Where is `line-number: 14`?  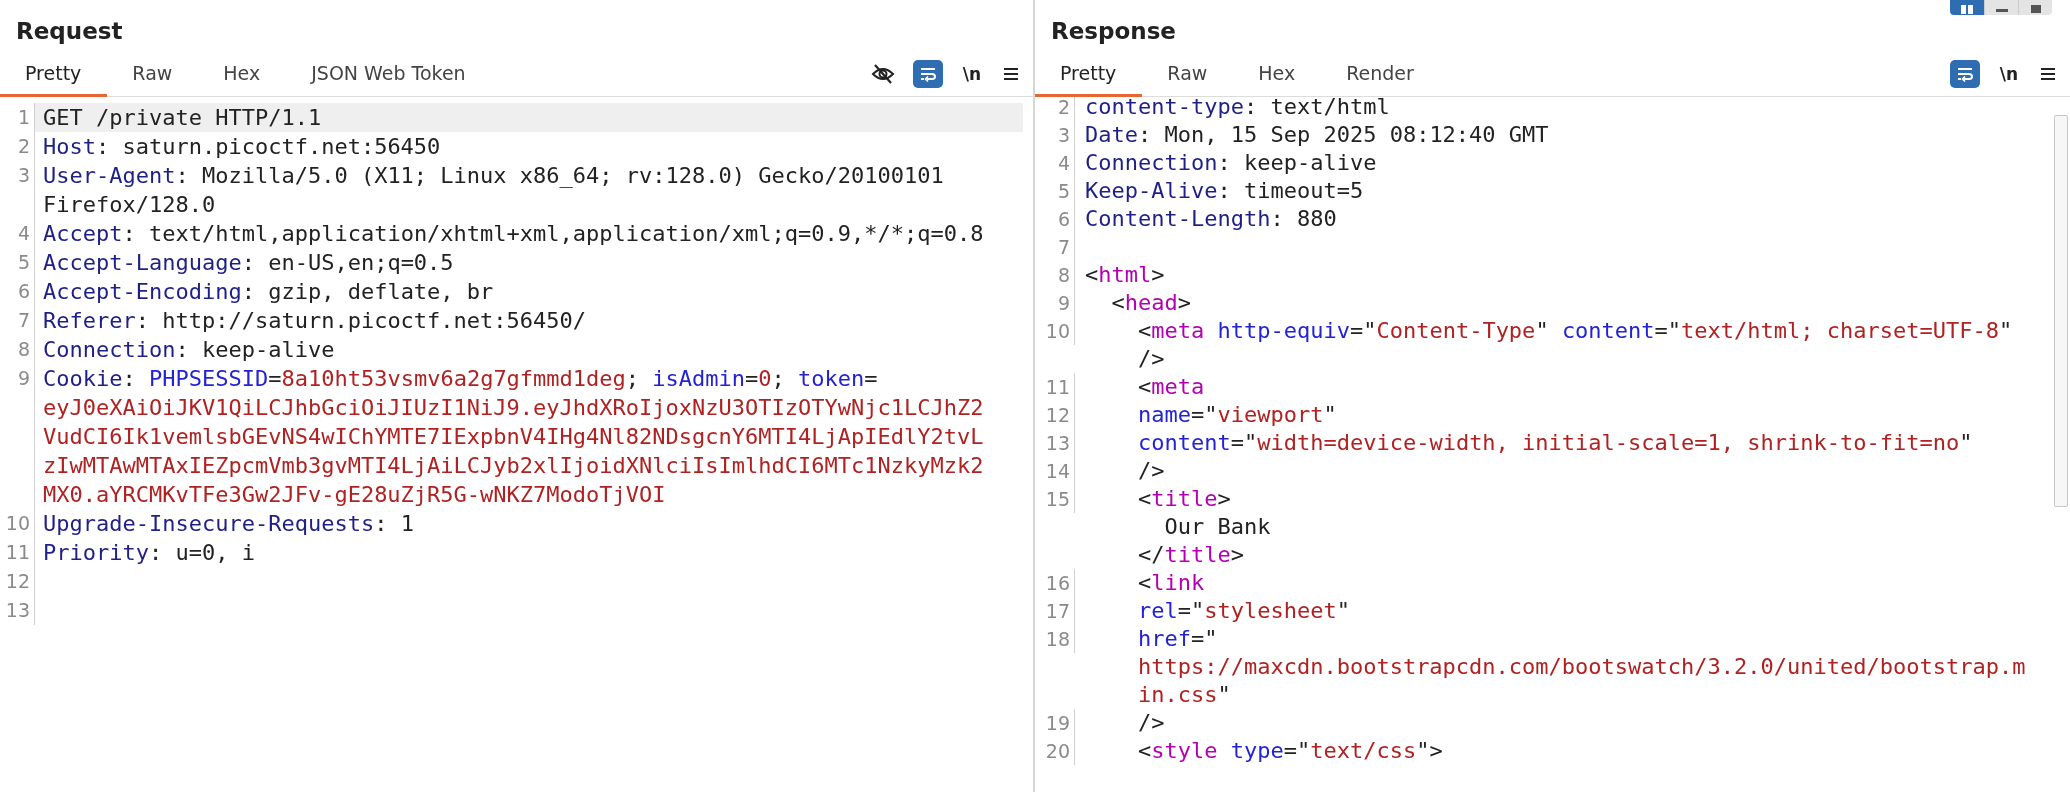
line-number: 14 is located at coordinates (1057, 471).